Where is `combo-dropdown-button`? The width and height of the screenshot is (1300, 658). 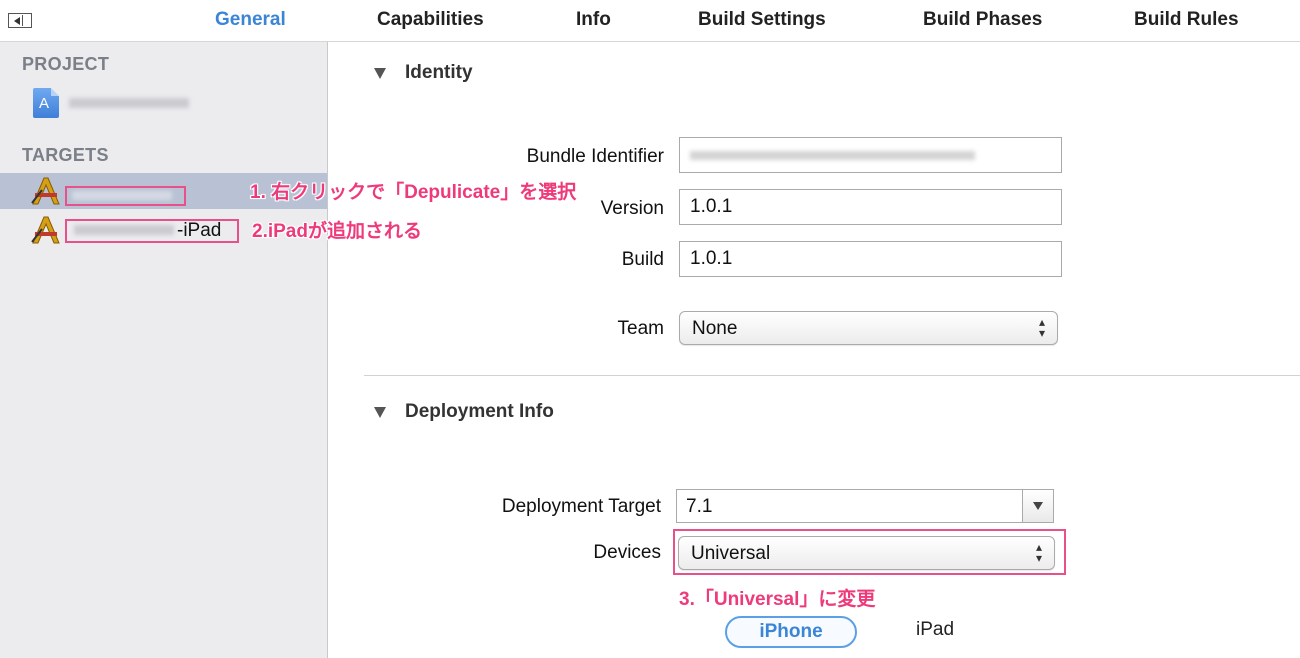 combo-dropdown-button is located at coordinates (1037, 506).